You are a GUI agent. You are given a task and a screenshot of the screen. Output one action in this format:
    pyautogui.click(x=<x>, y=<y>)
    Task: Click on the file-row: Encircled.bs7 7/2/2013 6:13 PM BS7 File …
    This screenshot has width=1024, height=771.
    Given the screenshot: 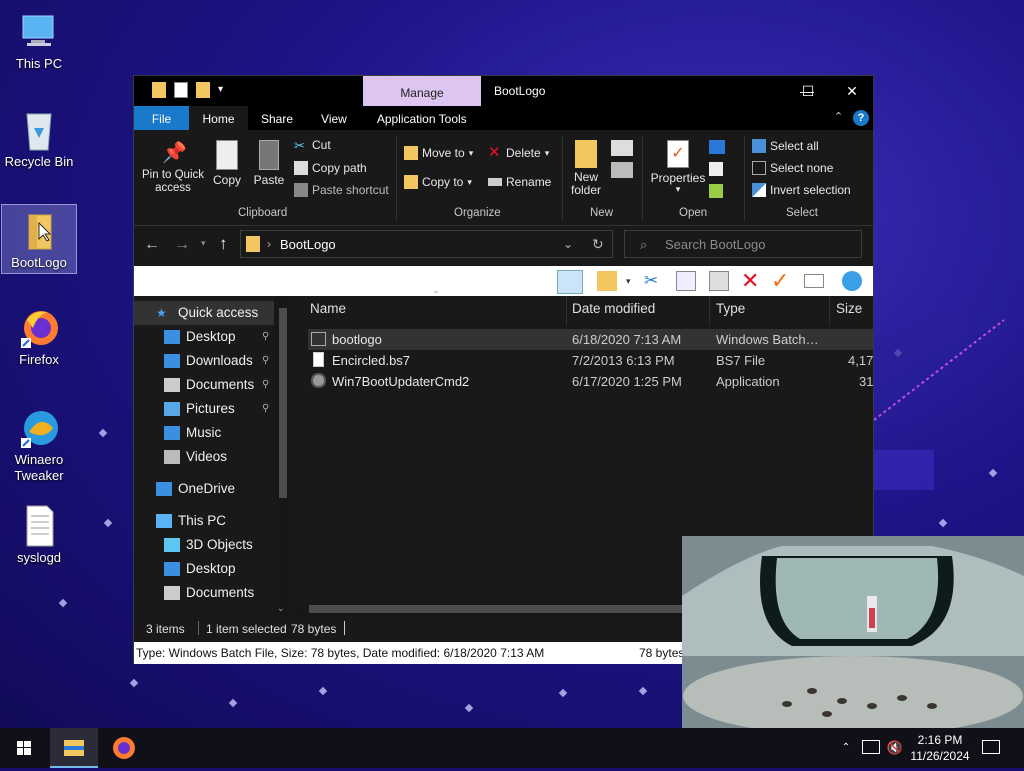 What is the action you would take?
    pyautogui.click(x=590, y=360)
    